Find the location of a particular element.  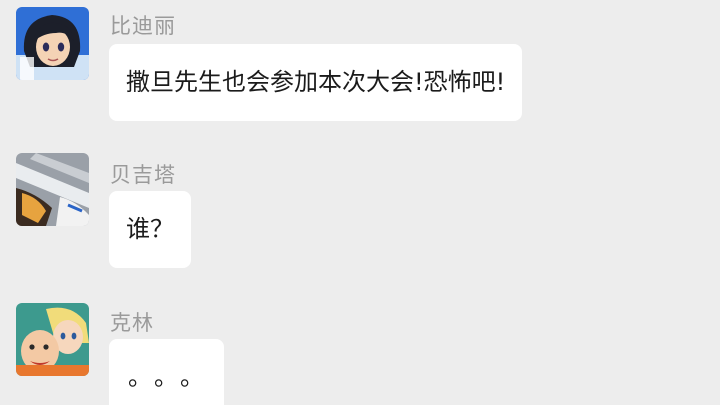

message-bubble: 撒旦先生也会参加本次大会!恐怖吧! is located at coordinates (316, 82).